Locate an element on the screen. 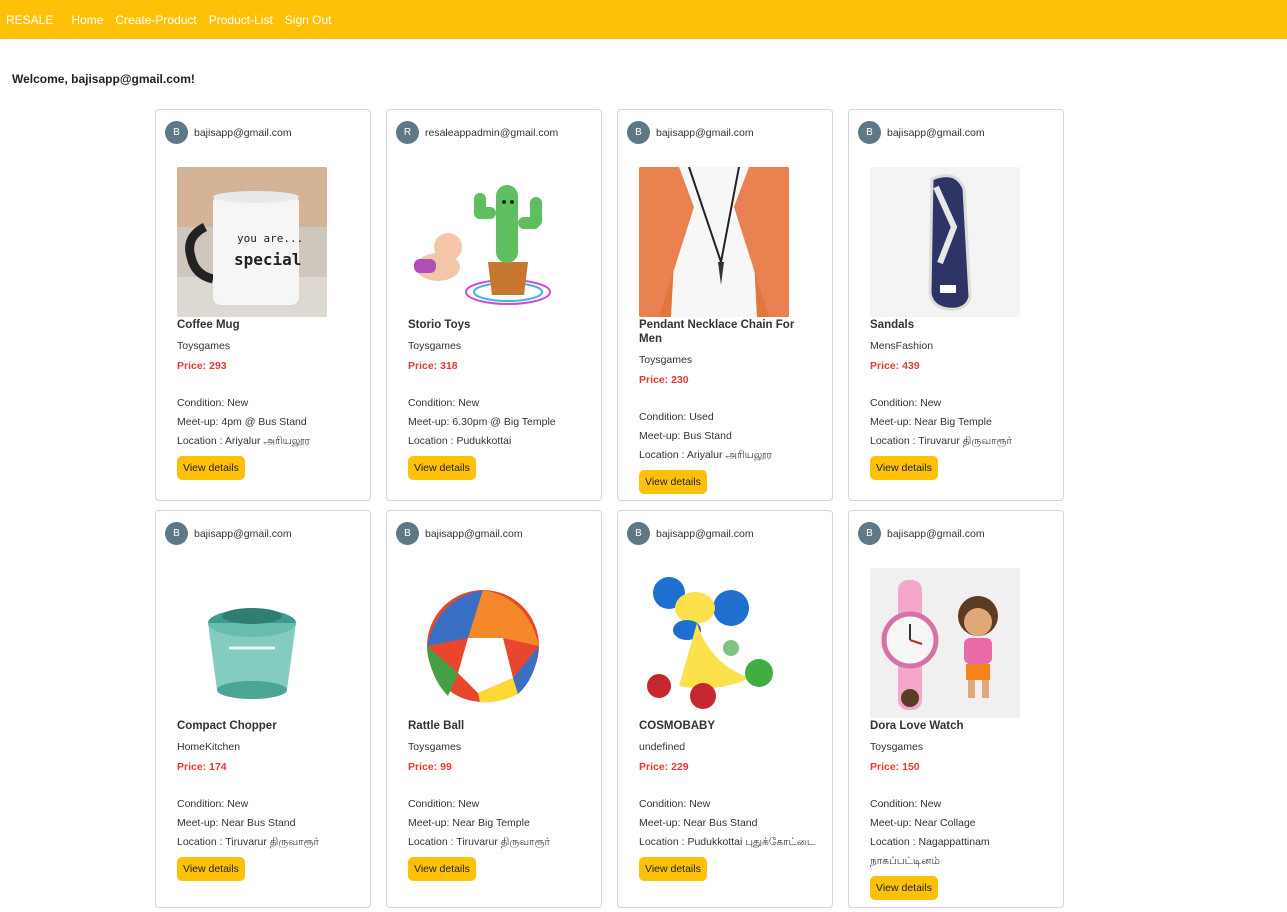  meetup-value: Near Bus Stand is located at coordinates (258, 823).